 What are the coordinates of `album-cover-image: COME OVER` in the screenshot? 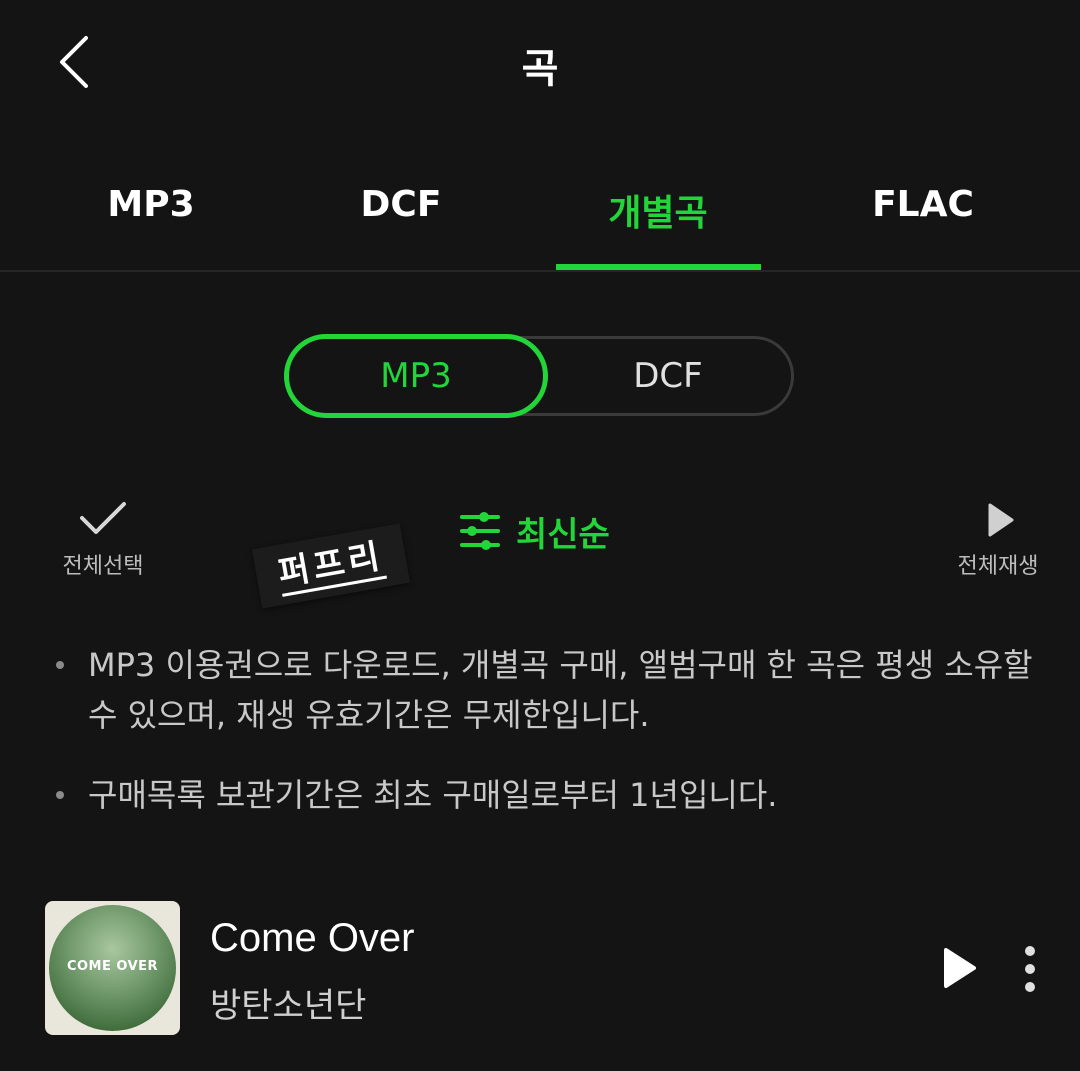 It's located at (112, 968).